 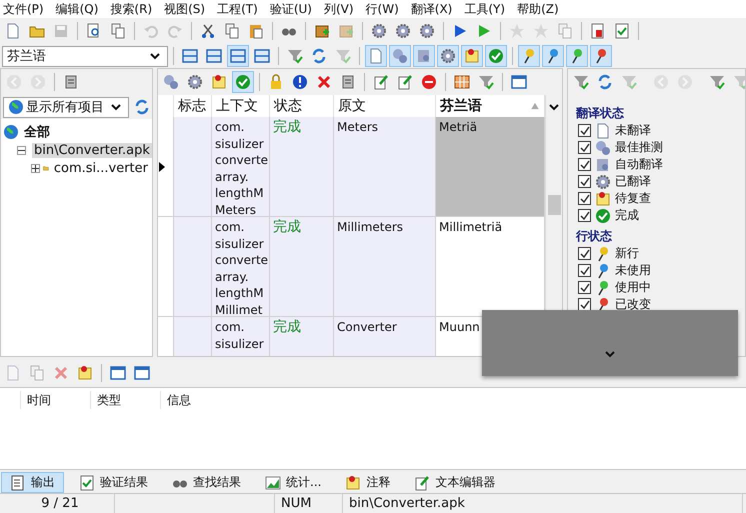 I want to click on menu-item: 翻译(X), so click(x=435, y=9).